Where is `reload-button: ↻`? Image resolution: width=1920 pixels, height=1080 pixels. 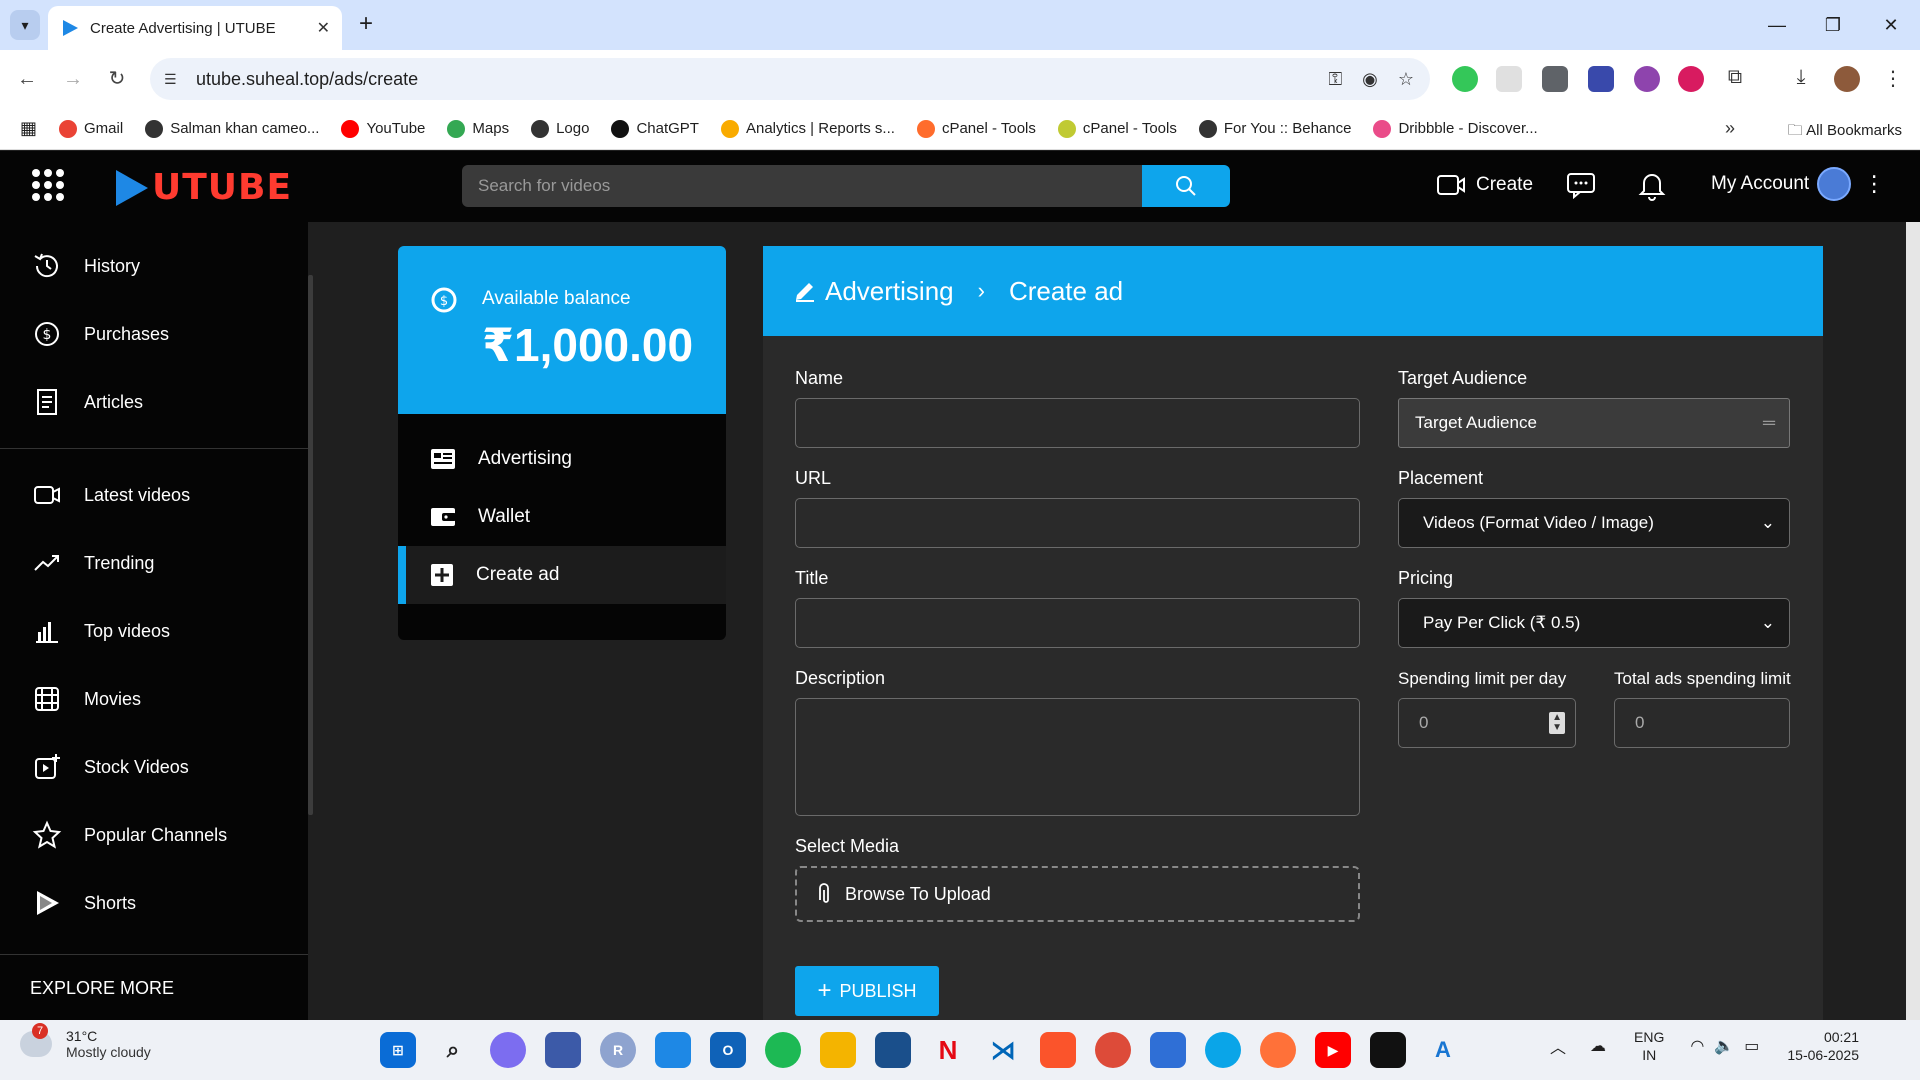
reload-button: ↻ is located at coordinates (117, 79).